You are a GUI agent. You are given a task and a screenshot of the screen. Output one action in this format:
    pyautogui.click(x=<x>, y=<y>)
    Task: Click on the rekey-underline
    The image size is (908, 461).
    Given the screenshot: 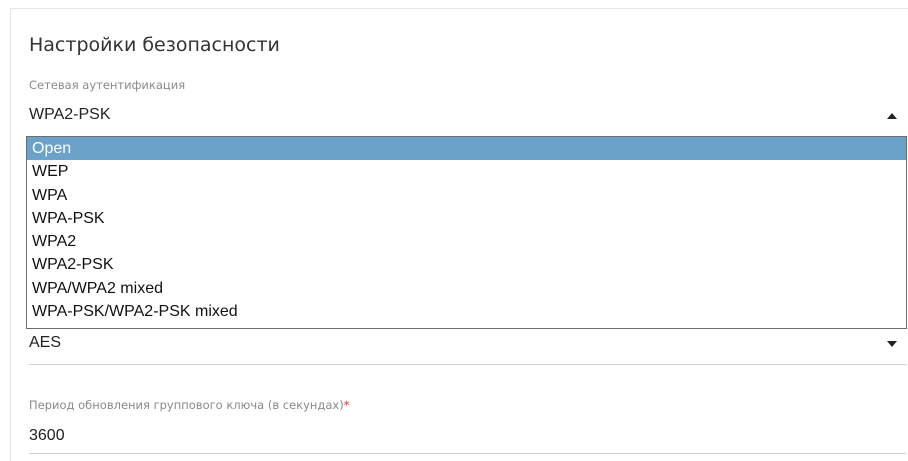 What is the action you would take?
    pyautogui.click(x=467, y=453)
    